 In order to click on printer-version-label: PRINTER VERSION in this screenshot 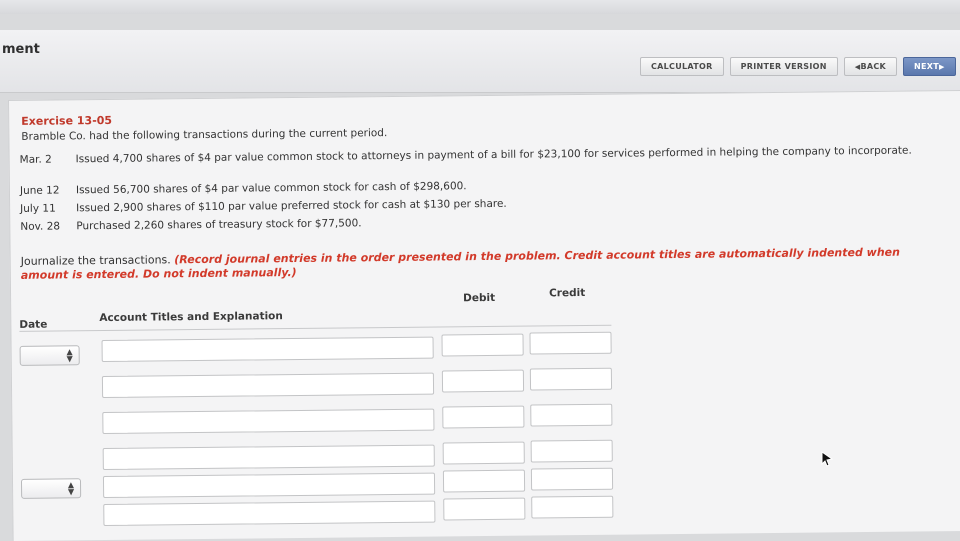, I will do `click(783, 66)`.